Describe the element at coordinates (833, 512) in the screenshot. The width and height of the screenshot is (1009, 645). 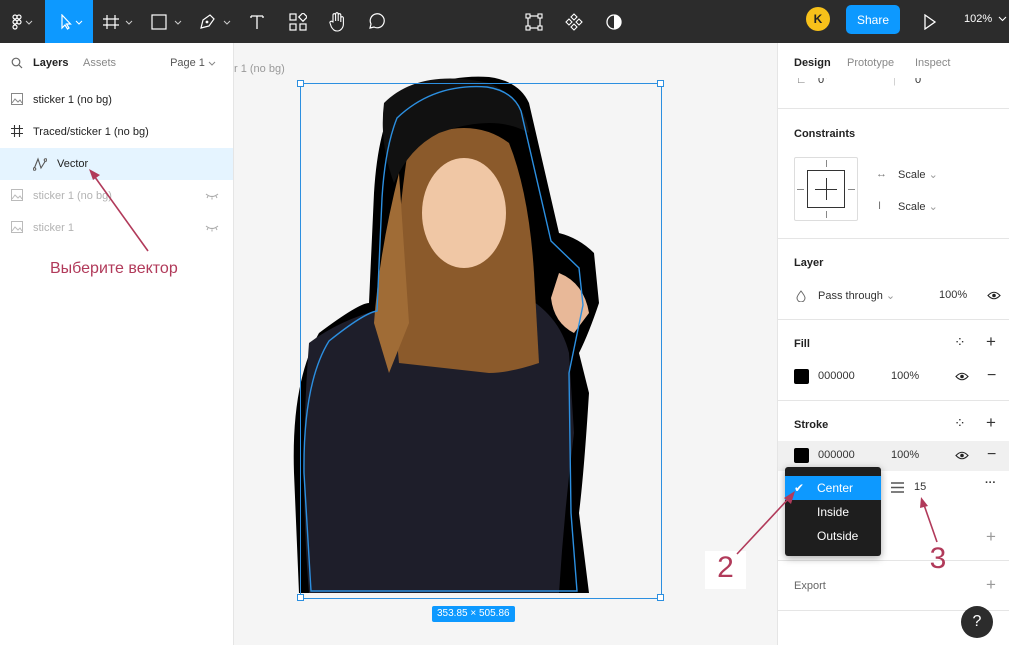
I see `menu-item-label: Inside` at that location.